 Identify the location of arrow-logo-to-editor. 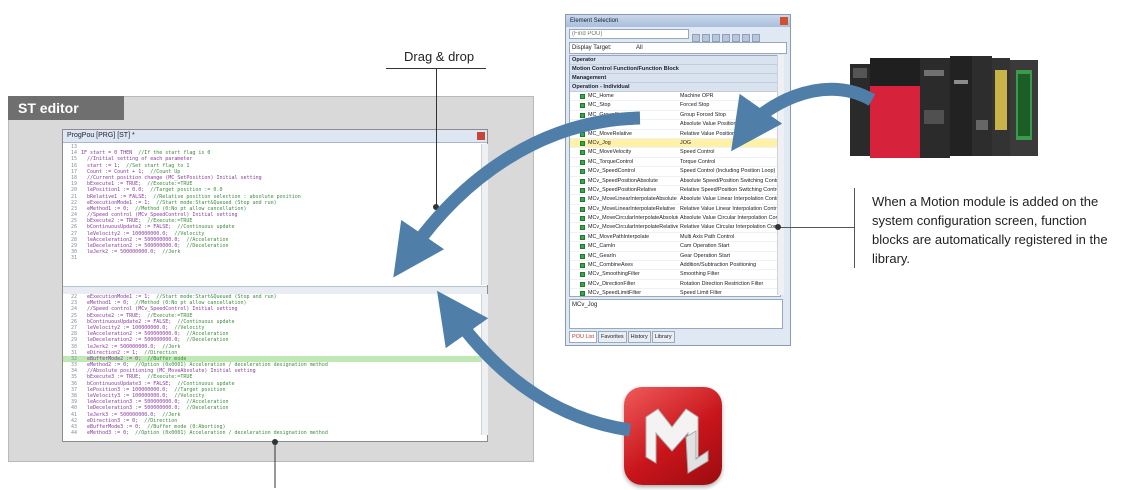
(533, 363).